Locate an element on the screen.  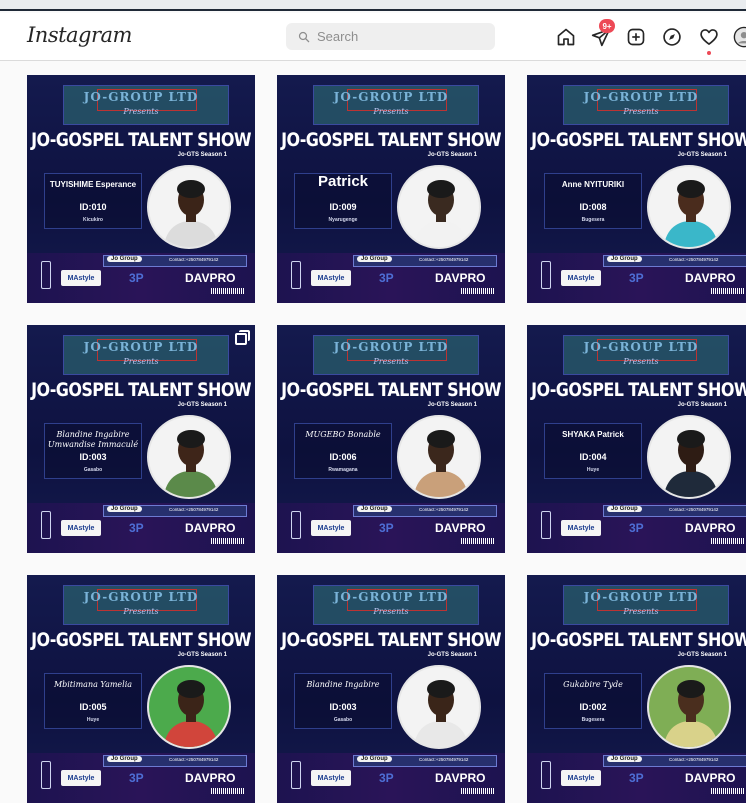
contestant-name: Blandine Ingabire Umwandise Immaculé is located at coordinates (93, 439).